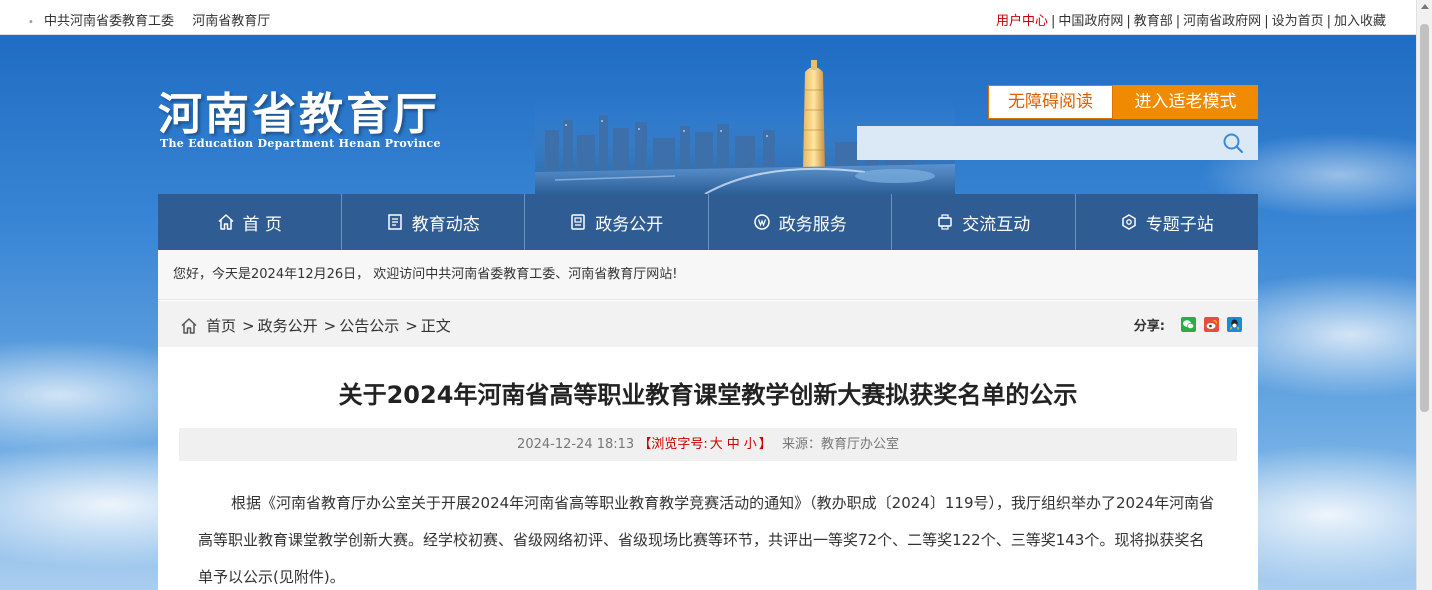 The image size is (1432, 590). I want to click on breadcrumb-home: 首页, so click(221, 325).